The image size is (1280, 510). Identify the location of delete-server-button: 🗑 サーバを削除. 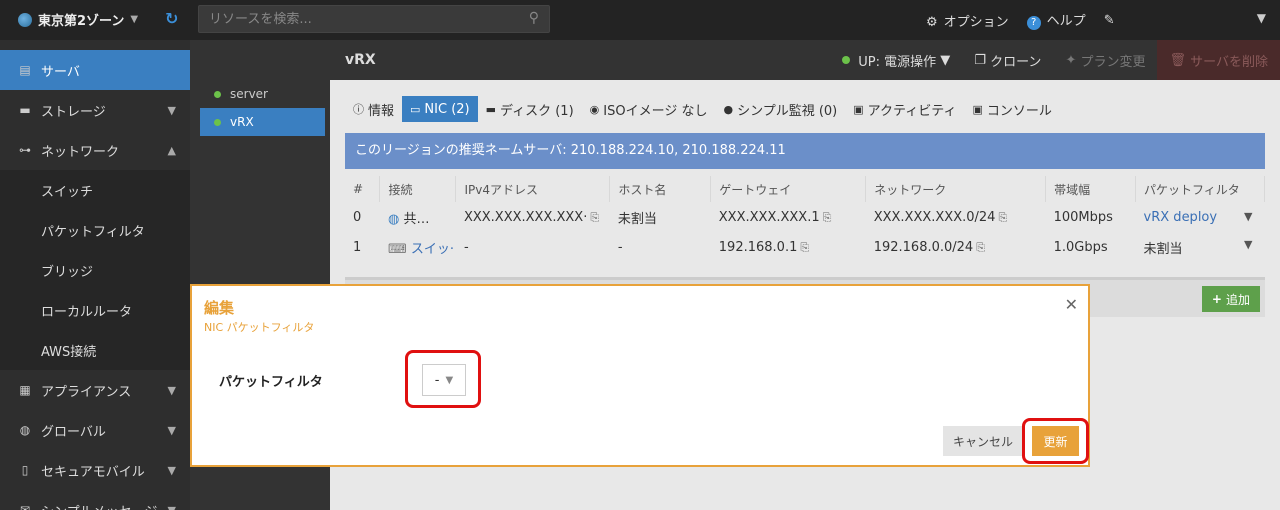
(1218, 60).